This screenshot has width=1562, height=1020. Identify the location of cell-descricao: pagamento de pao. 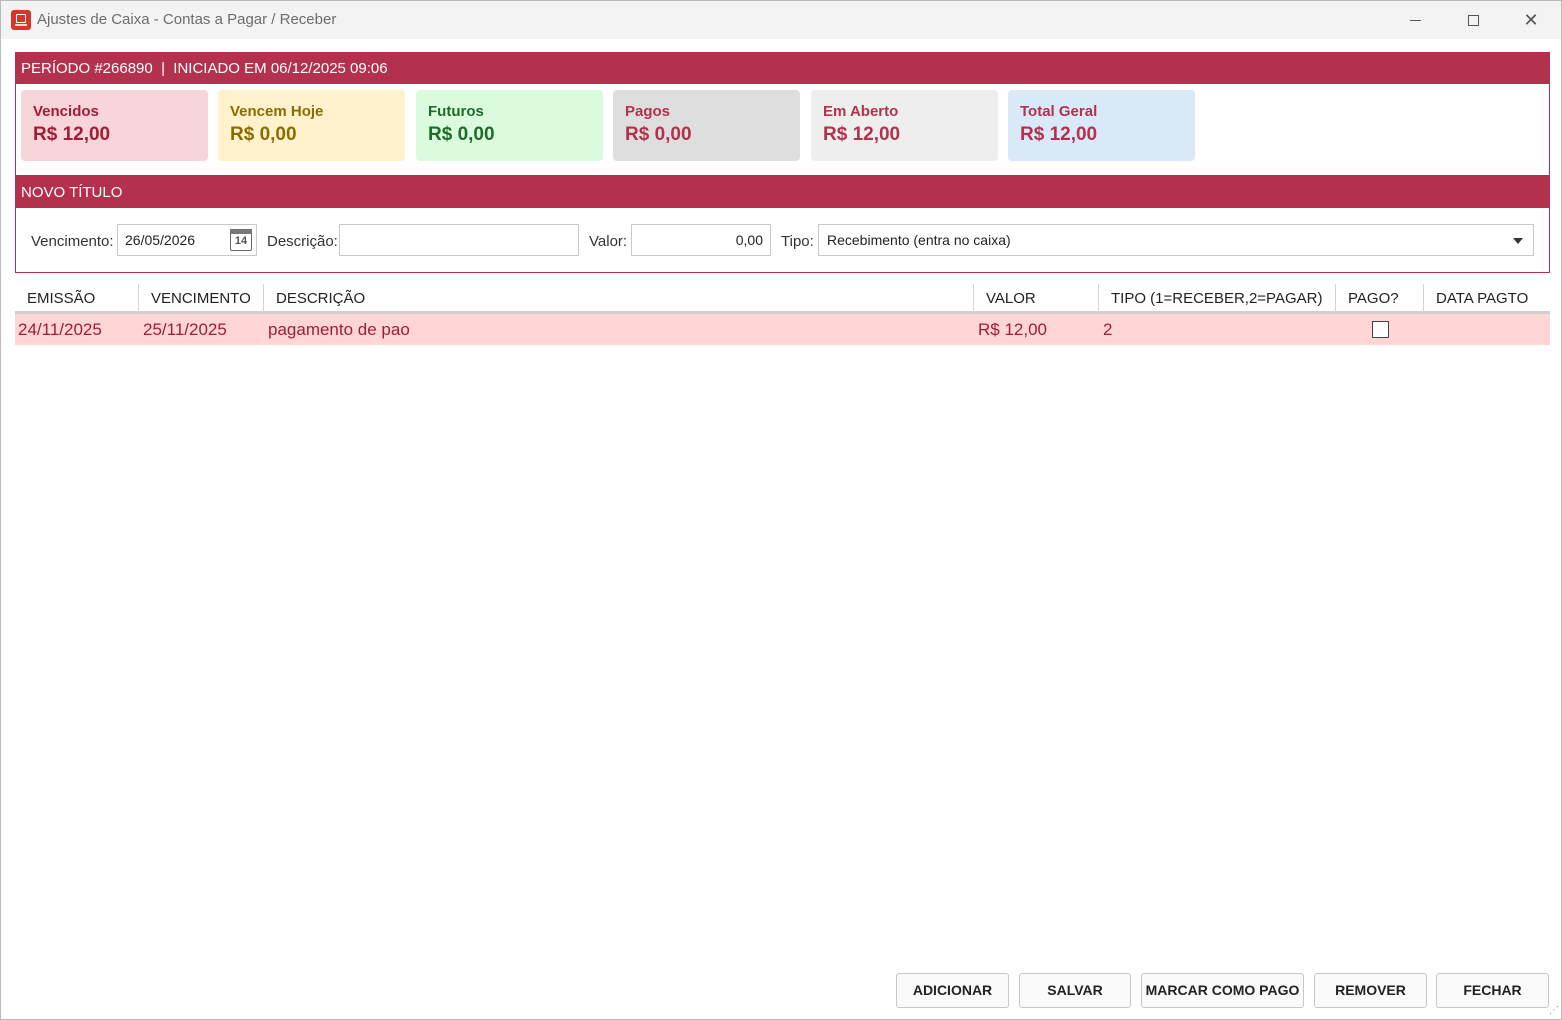
(339, 329).